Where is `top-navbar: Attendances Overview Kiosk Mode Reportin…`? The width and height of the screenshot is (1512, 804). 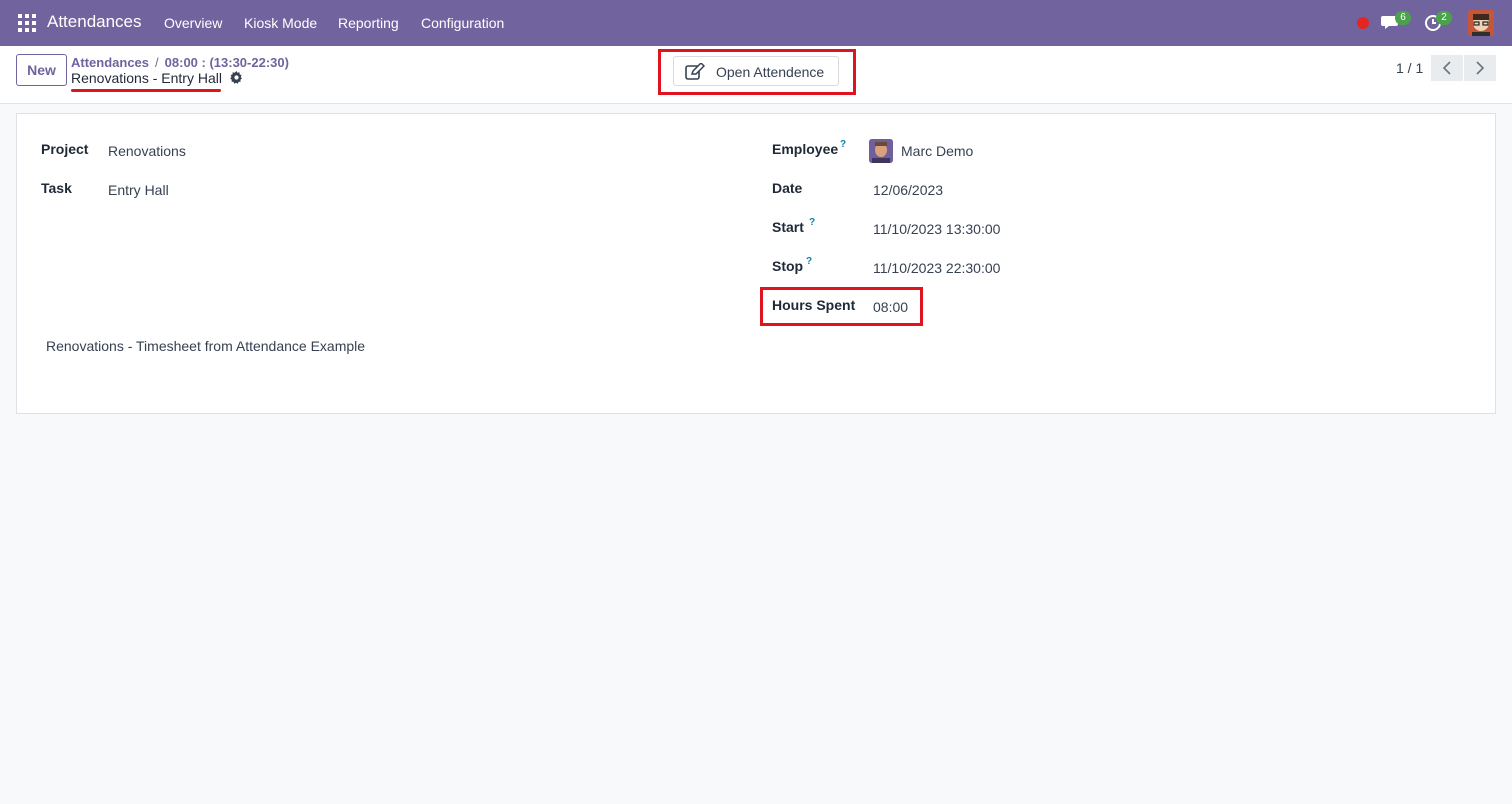 top-navbar: Attendances Overview Kiosk Mode Reportin… is located at coordinates (756, 23).